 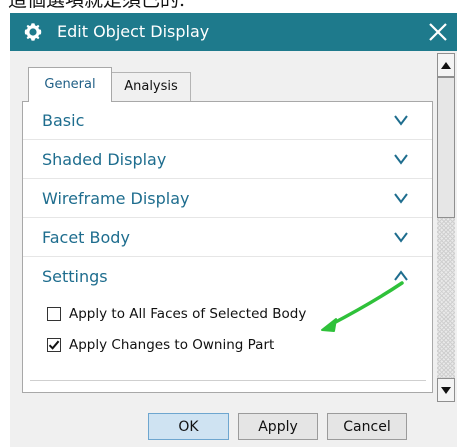 What do you see at coordinates (233, 425) in the screenshot?
I see `dialog-footer: OK Apply Cancel` at bounding box center [233, 425].